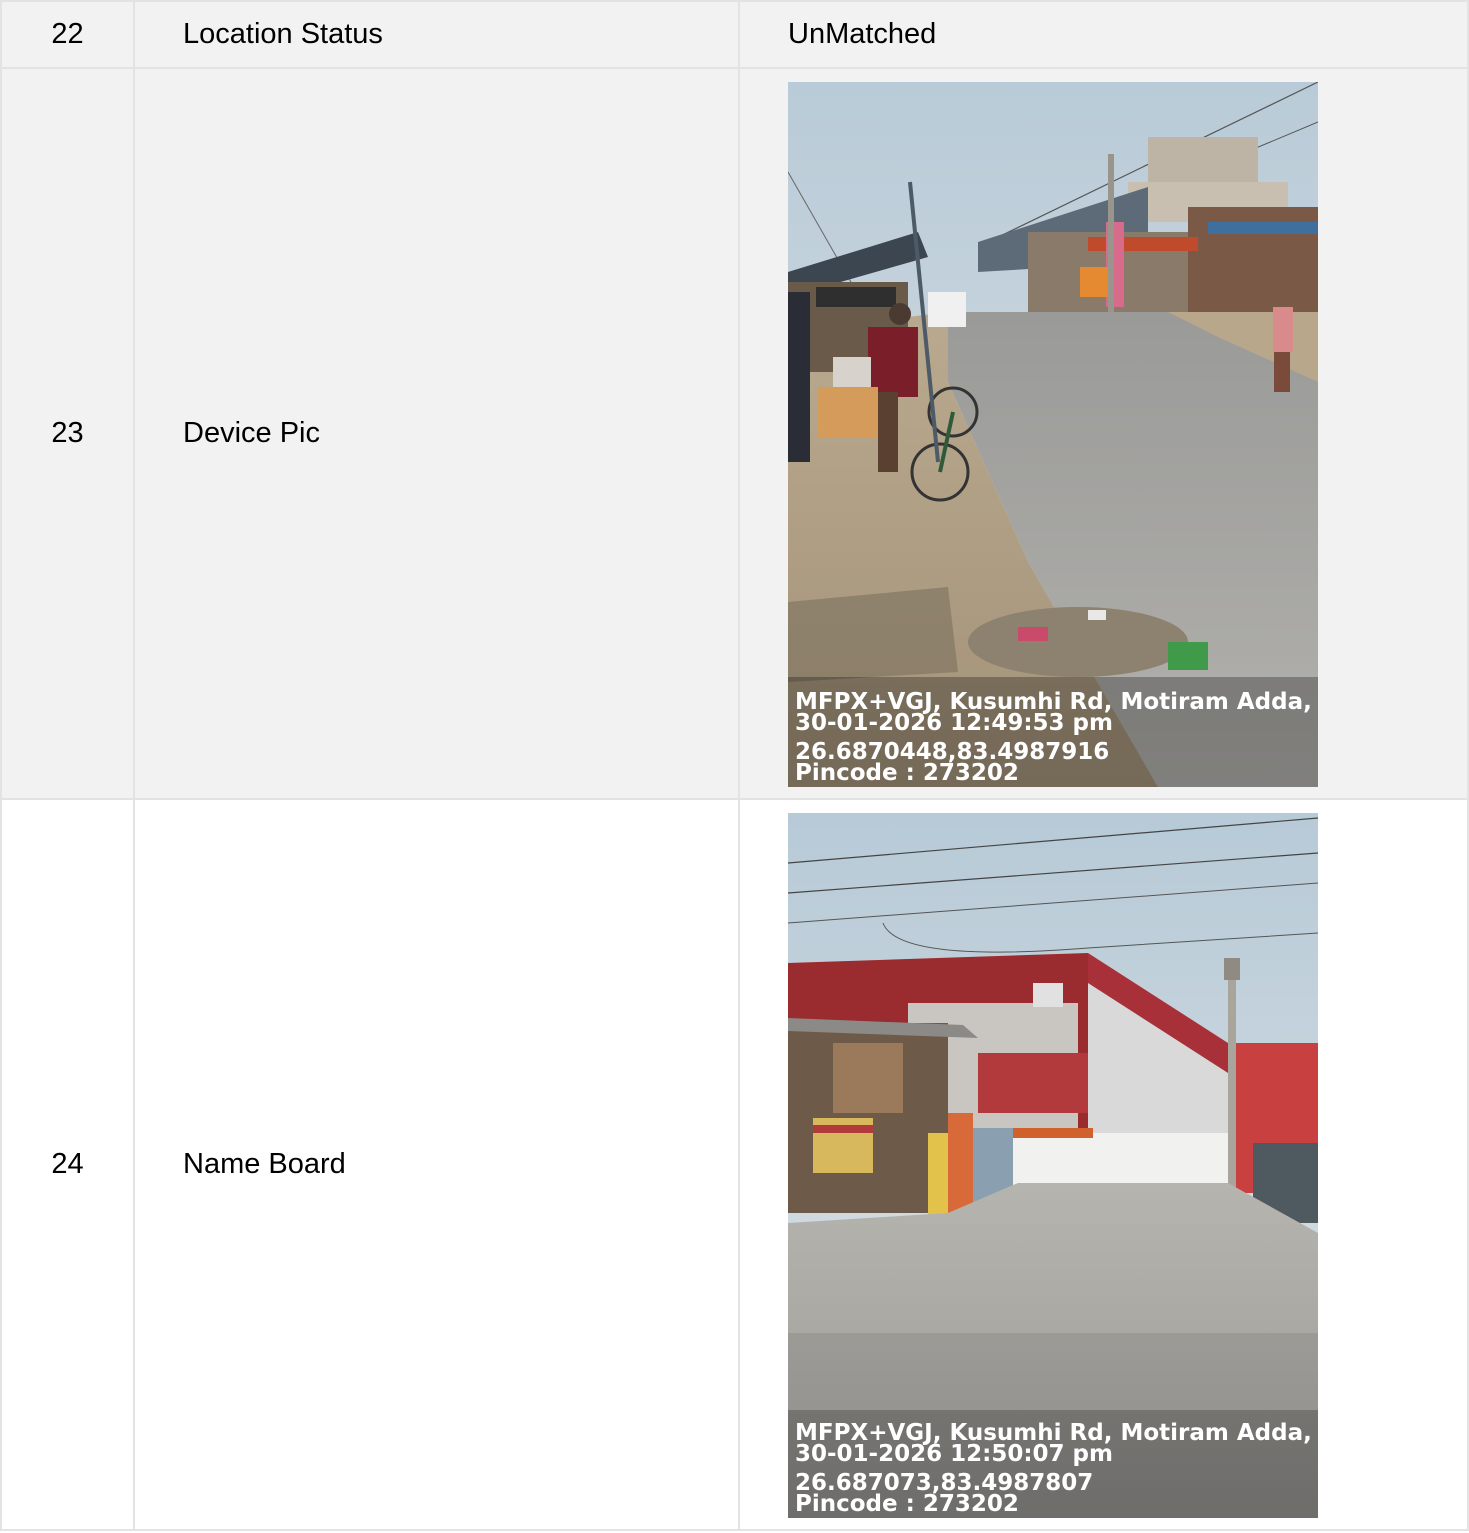 The height and width of the screenshot is (1533, 1469). Describe the element at coordinates (67, 1164) in the screenshot. I see `row-number: 24` at that location.